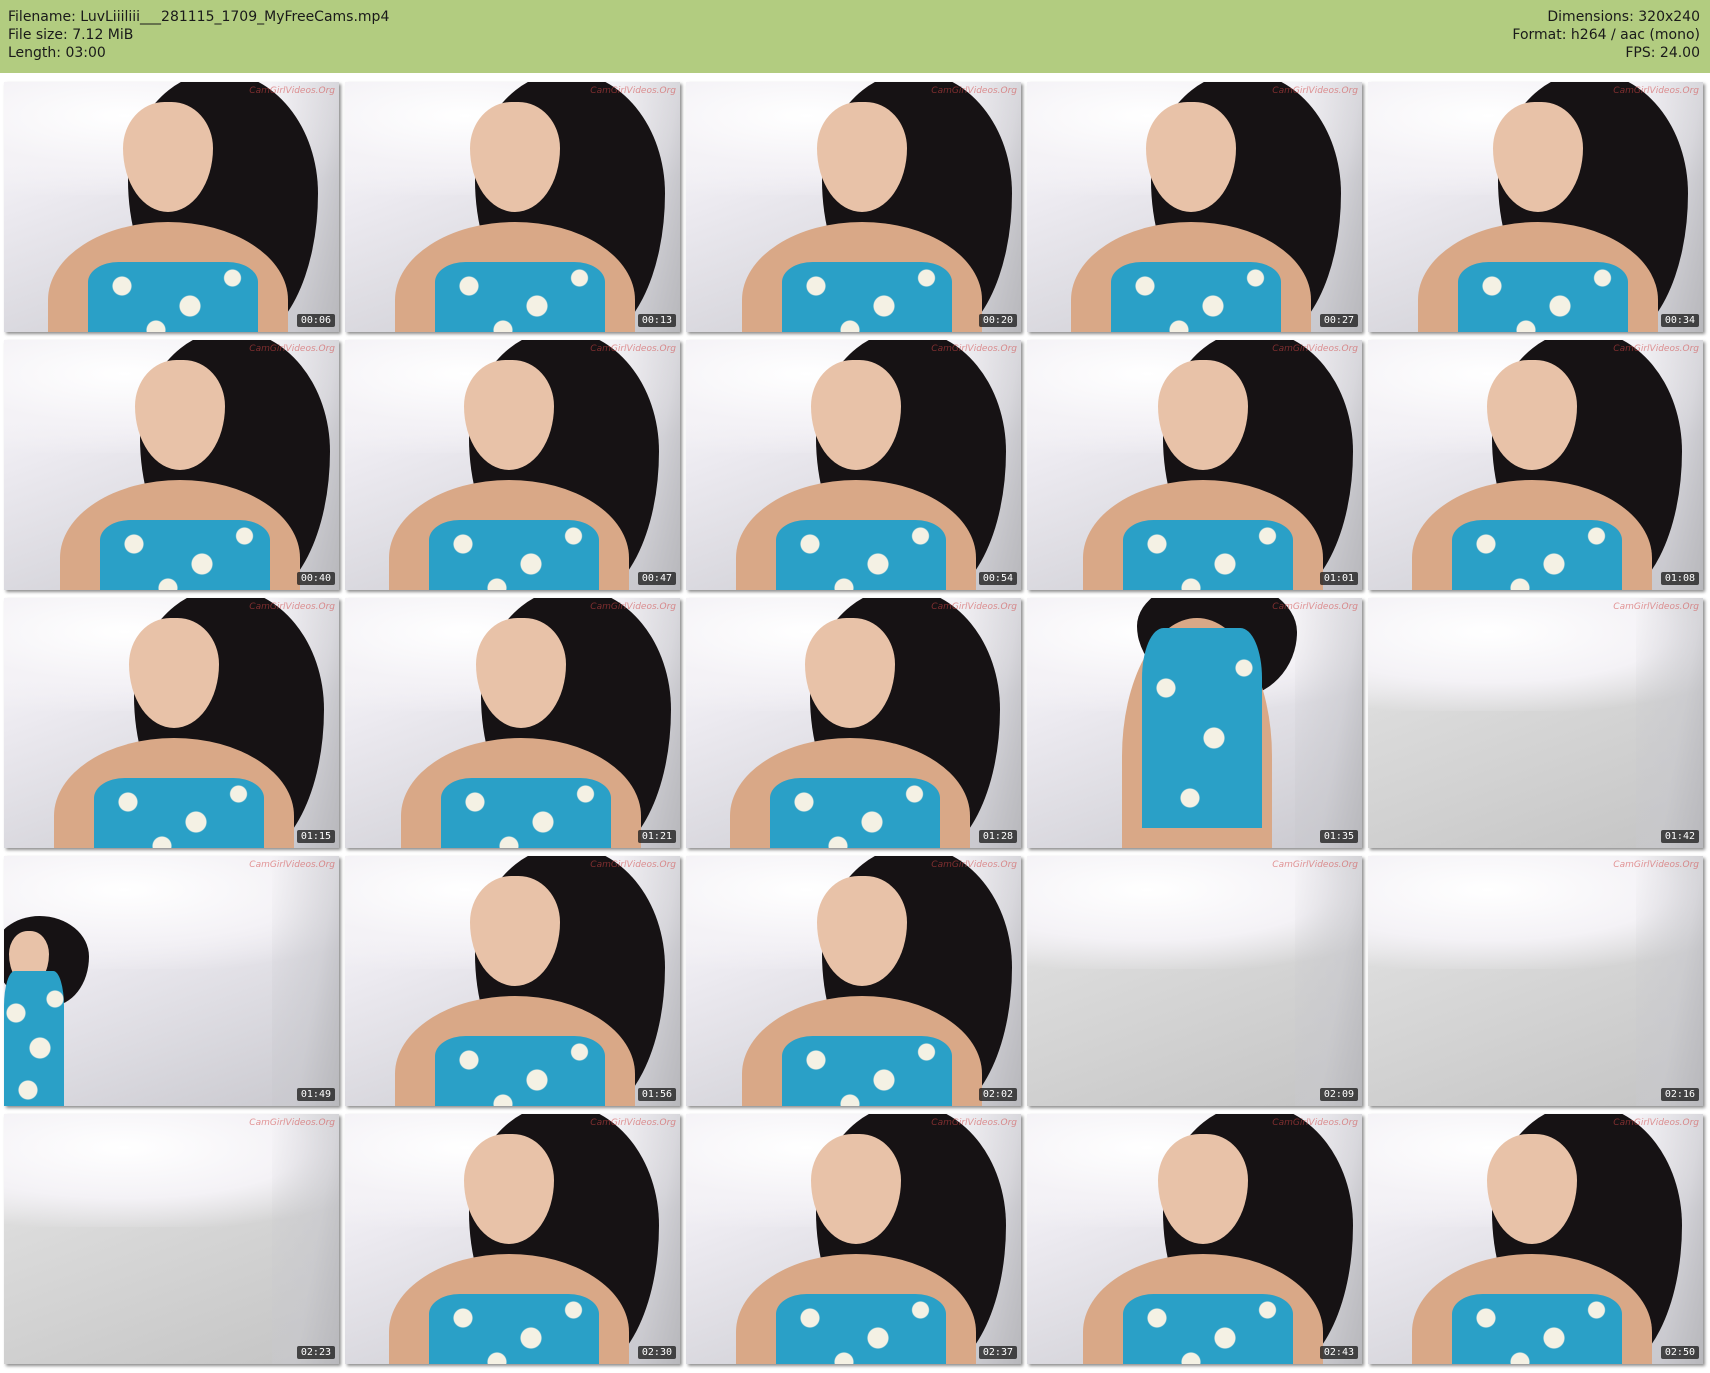 The image size is (1710, 1373). What do you see at coordinates (171, 981) in the screenshot?
I see `video-thumbnail: CamGirlVideos.Org 01:49` at bounding box center [171, 981].